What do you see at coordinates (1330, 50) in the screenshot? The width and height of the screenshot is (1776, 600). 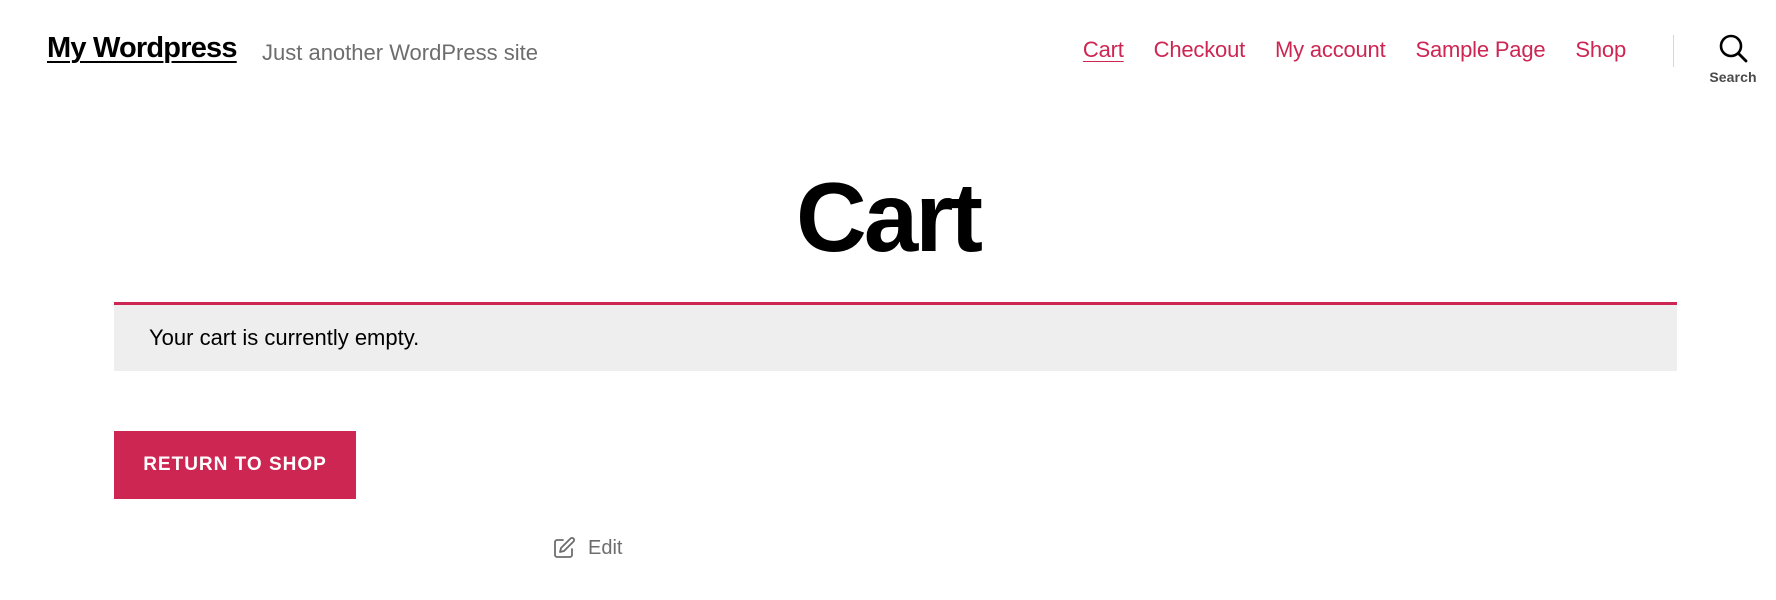 I see `nav-item-my-account: My account` at bounding box center [1330, 50].